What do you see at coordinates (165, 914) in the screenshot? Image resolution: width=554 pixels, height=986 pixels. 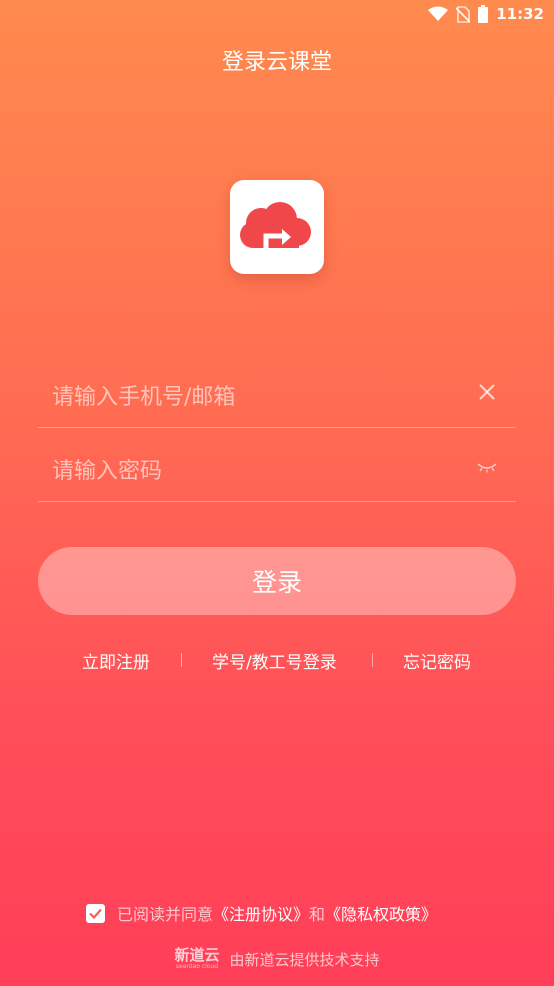 I see `agreement-prefix: 已阅读并同意` at bounding box center [165, 914].